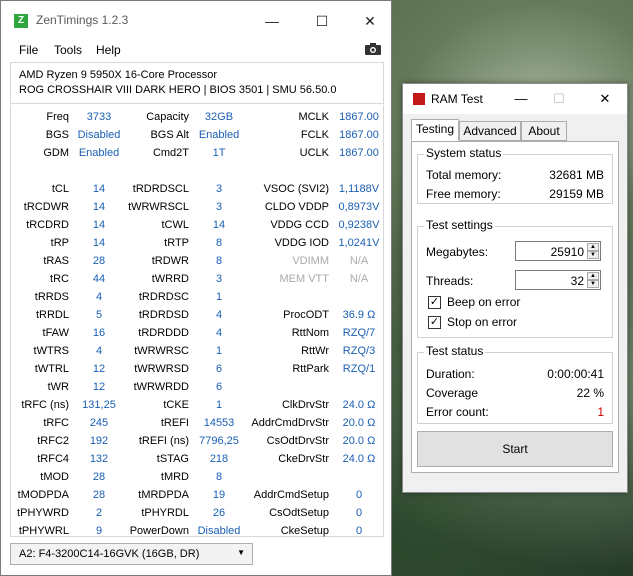 The height and width of the screenshot is (576, 633). Describe the element at coordinates (590, 393) in the screenshot. I see `coverage-value: 22 %` at that location.